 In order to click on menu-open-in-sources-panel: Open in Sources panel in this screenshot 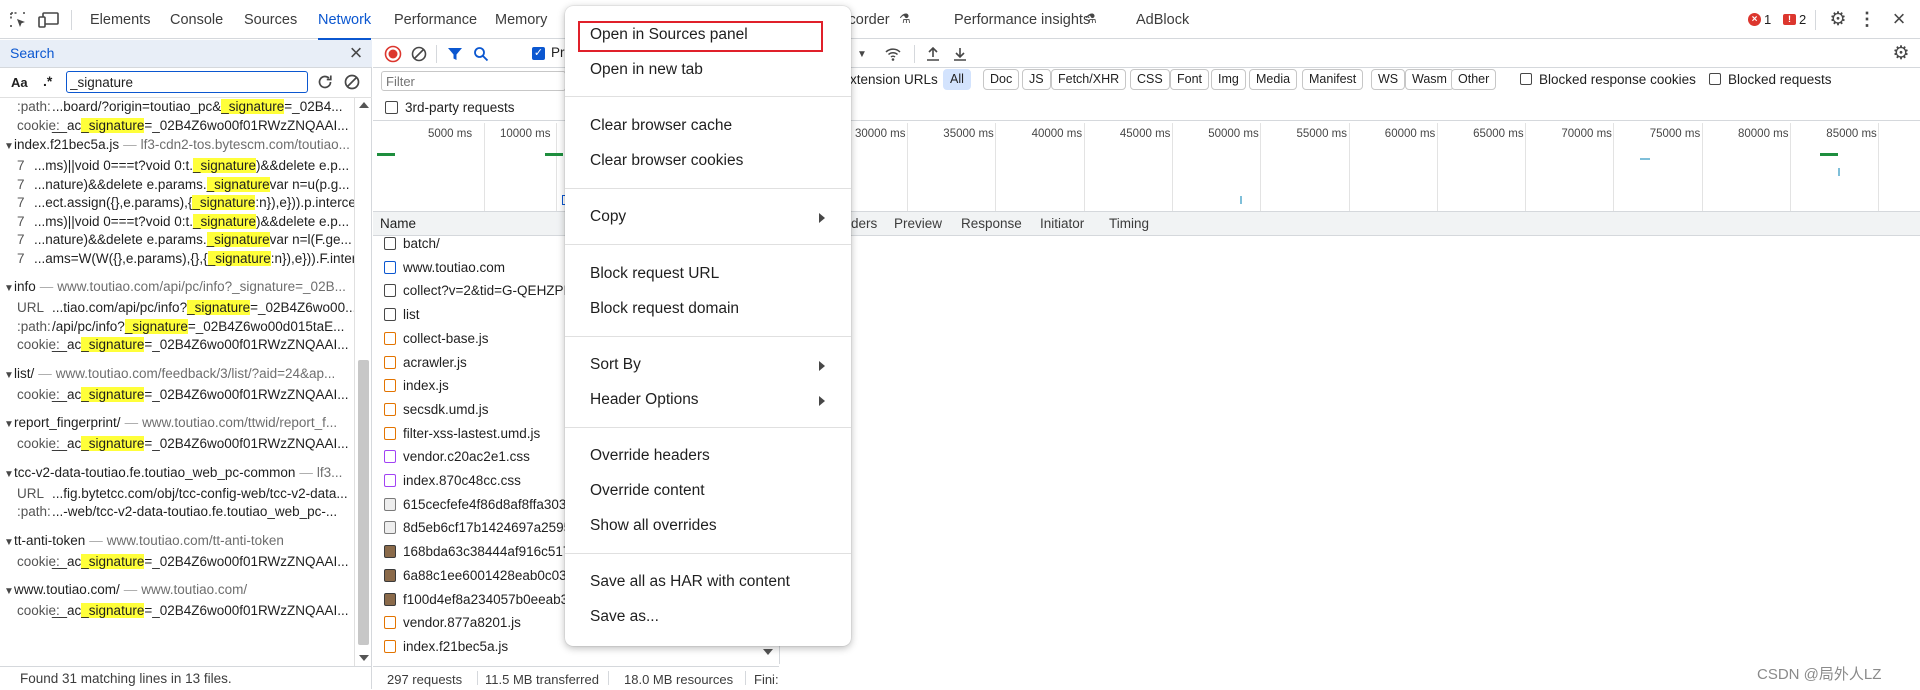, I will do `click(669, 35)`.